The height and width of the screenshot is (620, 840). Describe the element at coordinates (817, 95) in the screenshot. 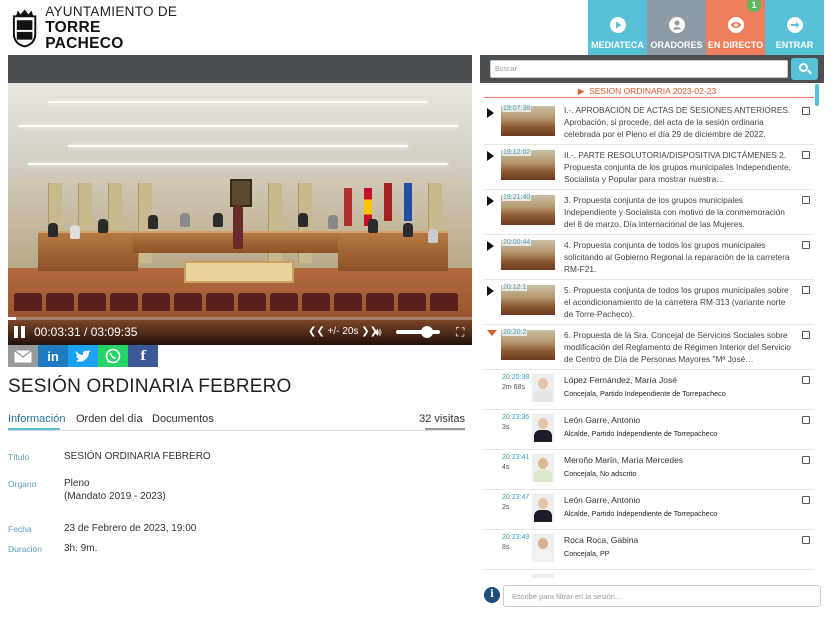

I see `sidebar-scrollbar` at that location.